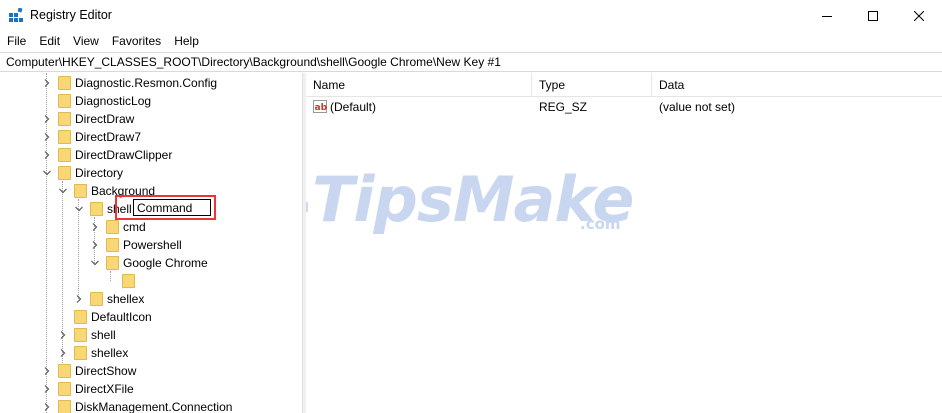  What do you see at coordinates (105, 119) in the screenshot?
I see `tree-item-label: DirectDraw` at bounding box center [105, 119].